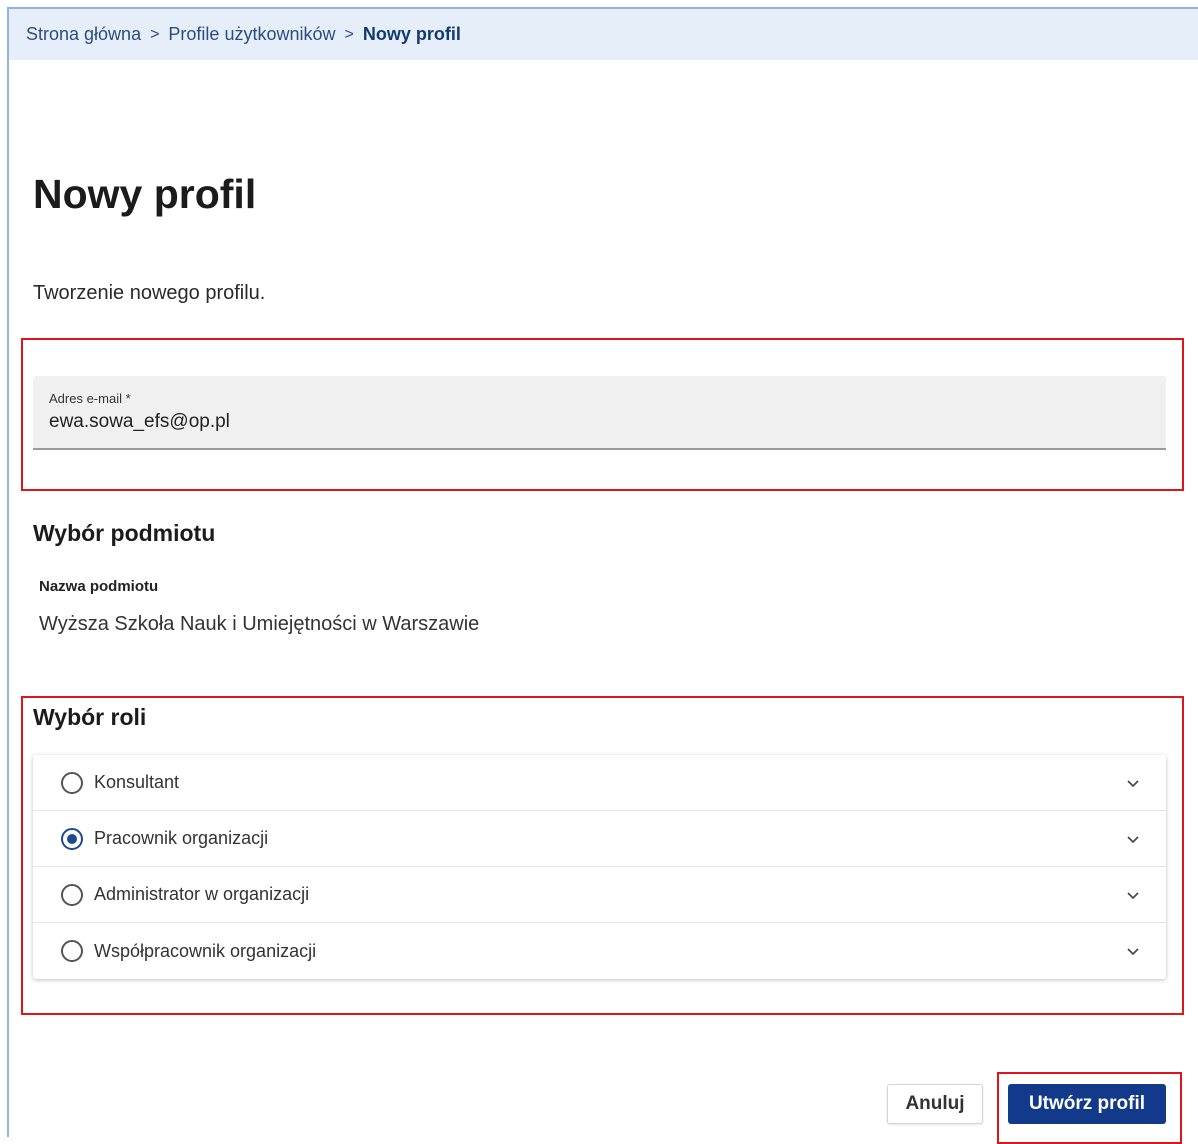 The image size is (1198, 1144). I want to click on entity-name-label: Nazwa podmiotu, so click(99, 586).